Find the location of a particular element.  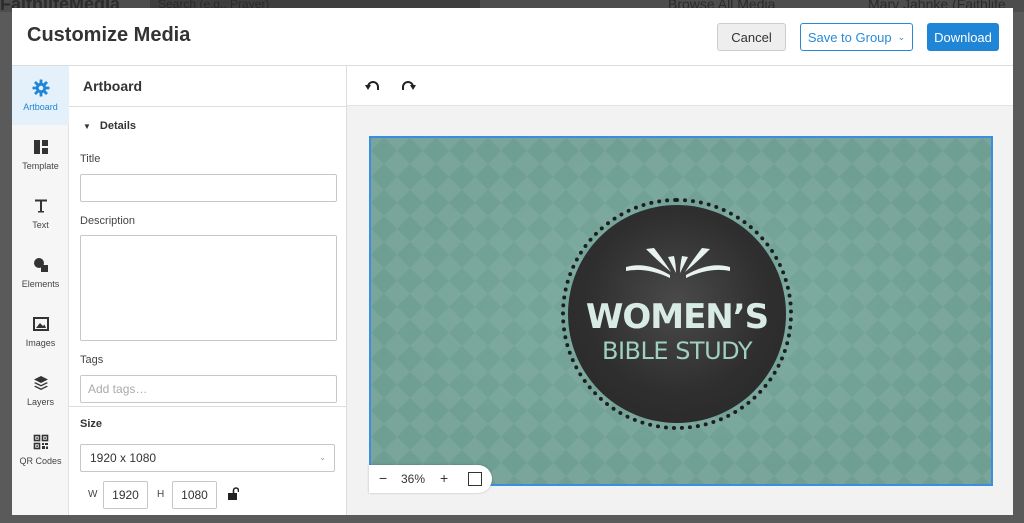

open-book-icon is located at coordinates (678, 263).